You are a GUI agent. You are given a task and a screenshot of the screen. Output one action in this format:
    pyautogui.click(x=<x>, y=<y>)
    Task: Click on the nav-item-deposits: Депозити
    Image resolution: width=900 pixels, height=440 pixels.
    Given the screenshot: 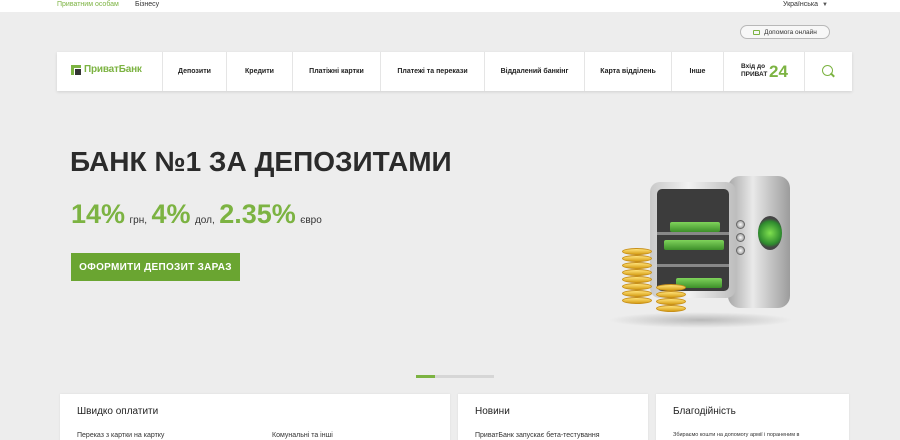 What is the action you would take?
    pyautogui.click(x=194, y=71)
    